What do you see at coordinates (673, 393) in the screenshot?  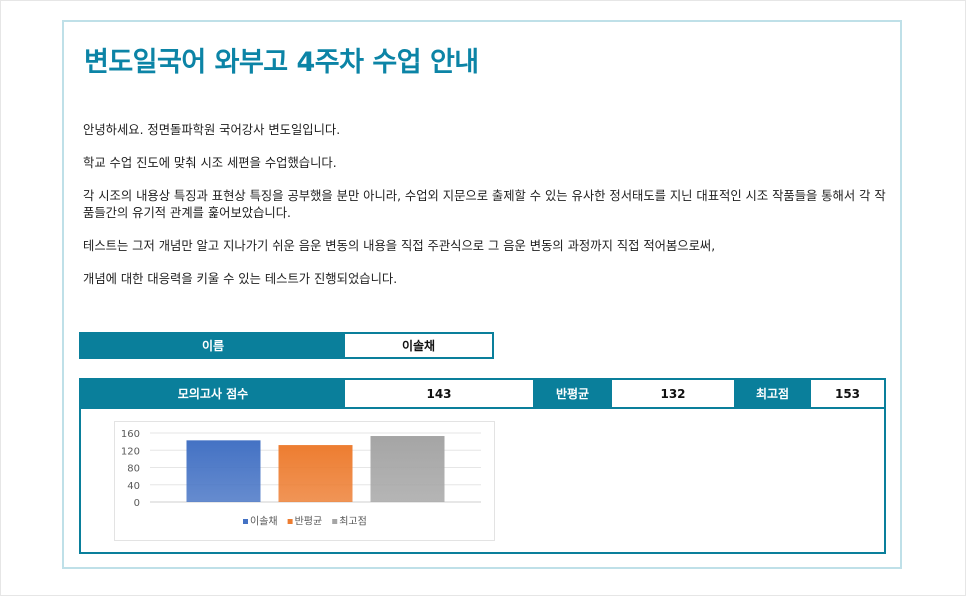 I see `class-average-value: 132` at bounding box center [673, 393].